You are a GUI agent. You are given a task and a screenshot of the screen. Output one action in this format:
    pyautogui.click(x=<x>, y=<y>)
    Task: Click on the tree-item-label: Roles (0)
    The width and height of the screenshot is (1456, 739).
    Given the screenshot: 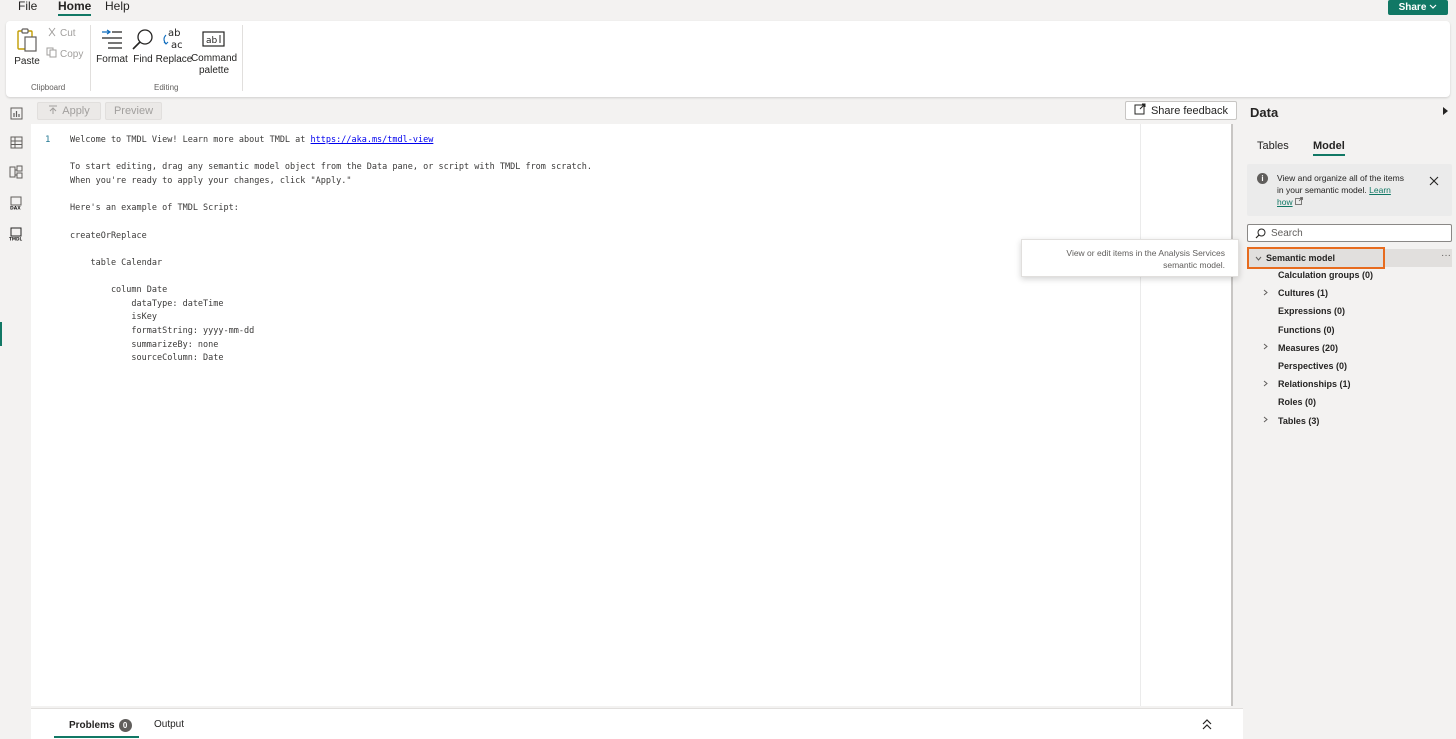 What is the action you would take?
    pyautogui.click(x=1297, y=402)
    